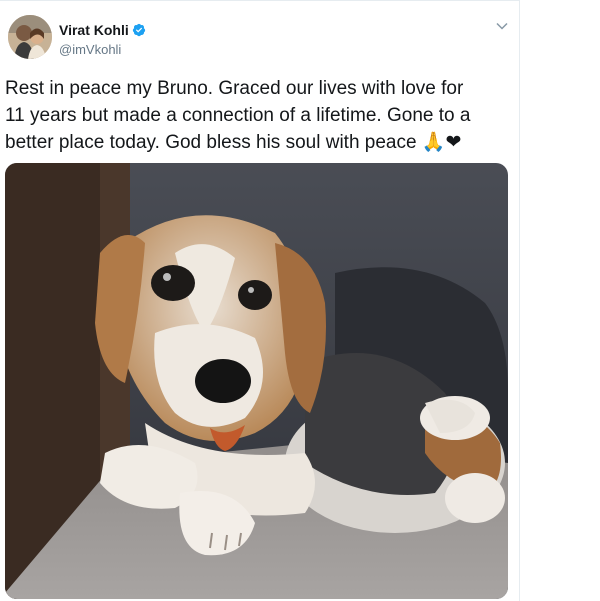  Describe the element at coordinates (30, 37) in the screenshot. I see `avatar` at that location.